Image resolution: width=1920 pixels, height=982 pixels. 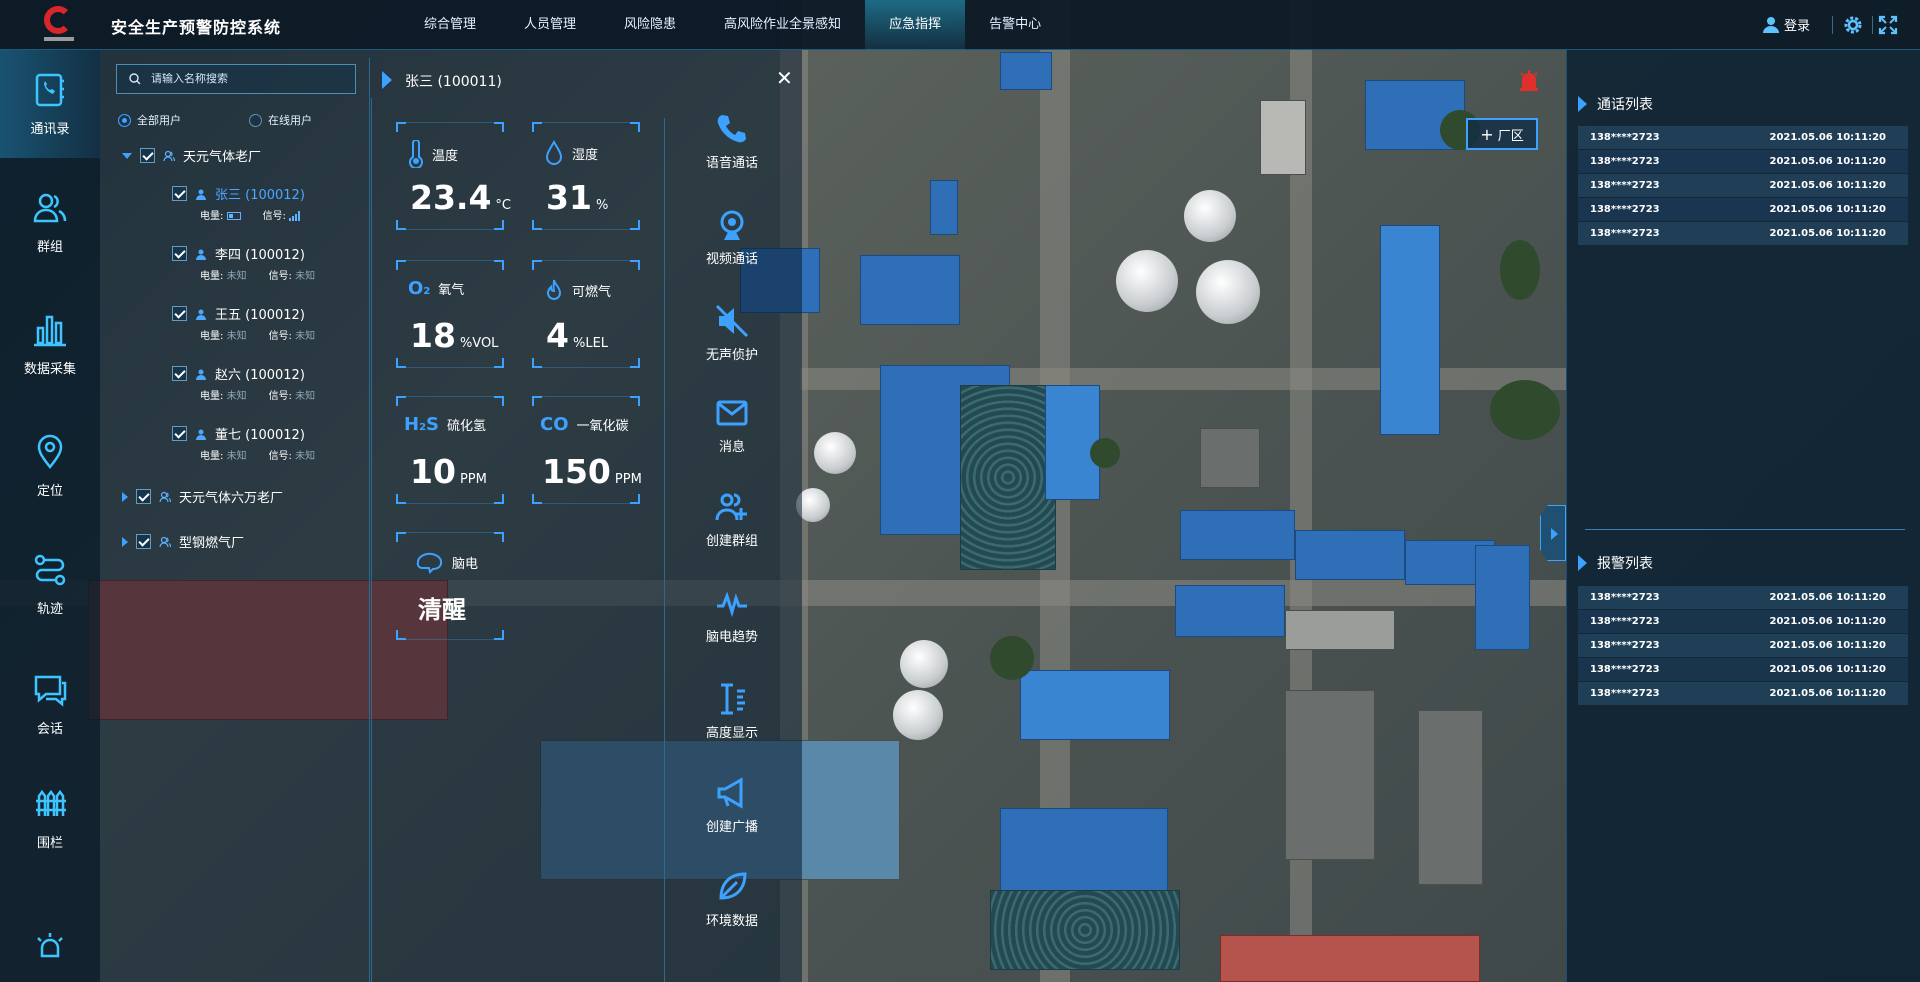 What do you see at coordinates (165, 496) in the screenshot?
I see `group-icon` at bounding box center [165, 496].